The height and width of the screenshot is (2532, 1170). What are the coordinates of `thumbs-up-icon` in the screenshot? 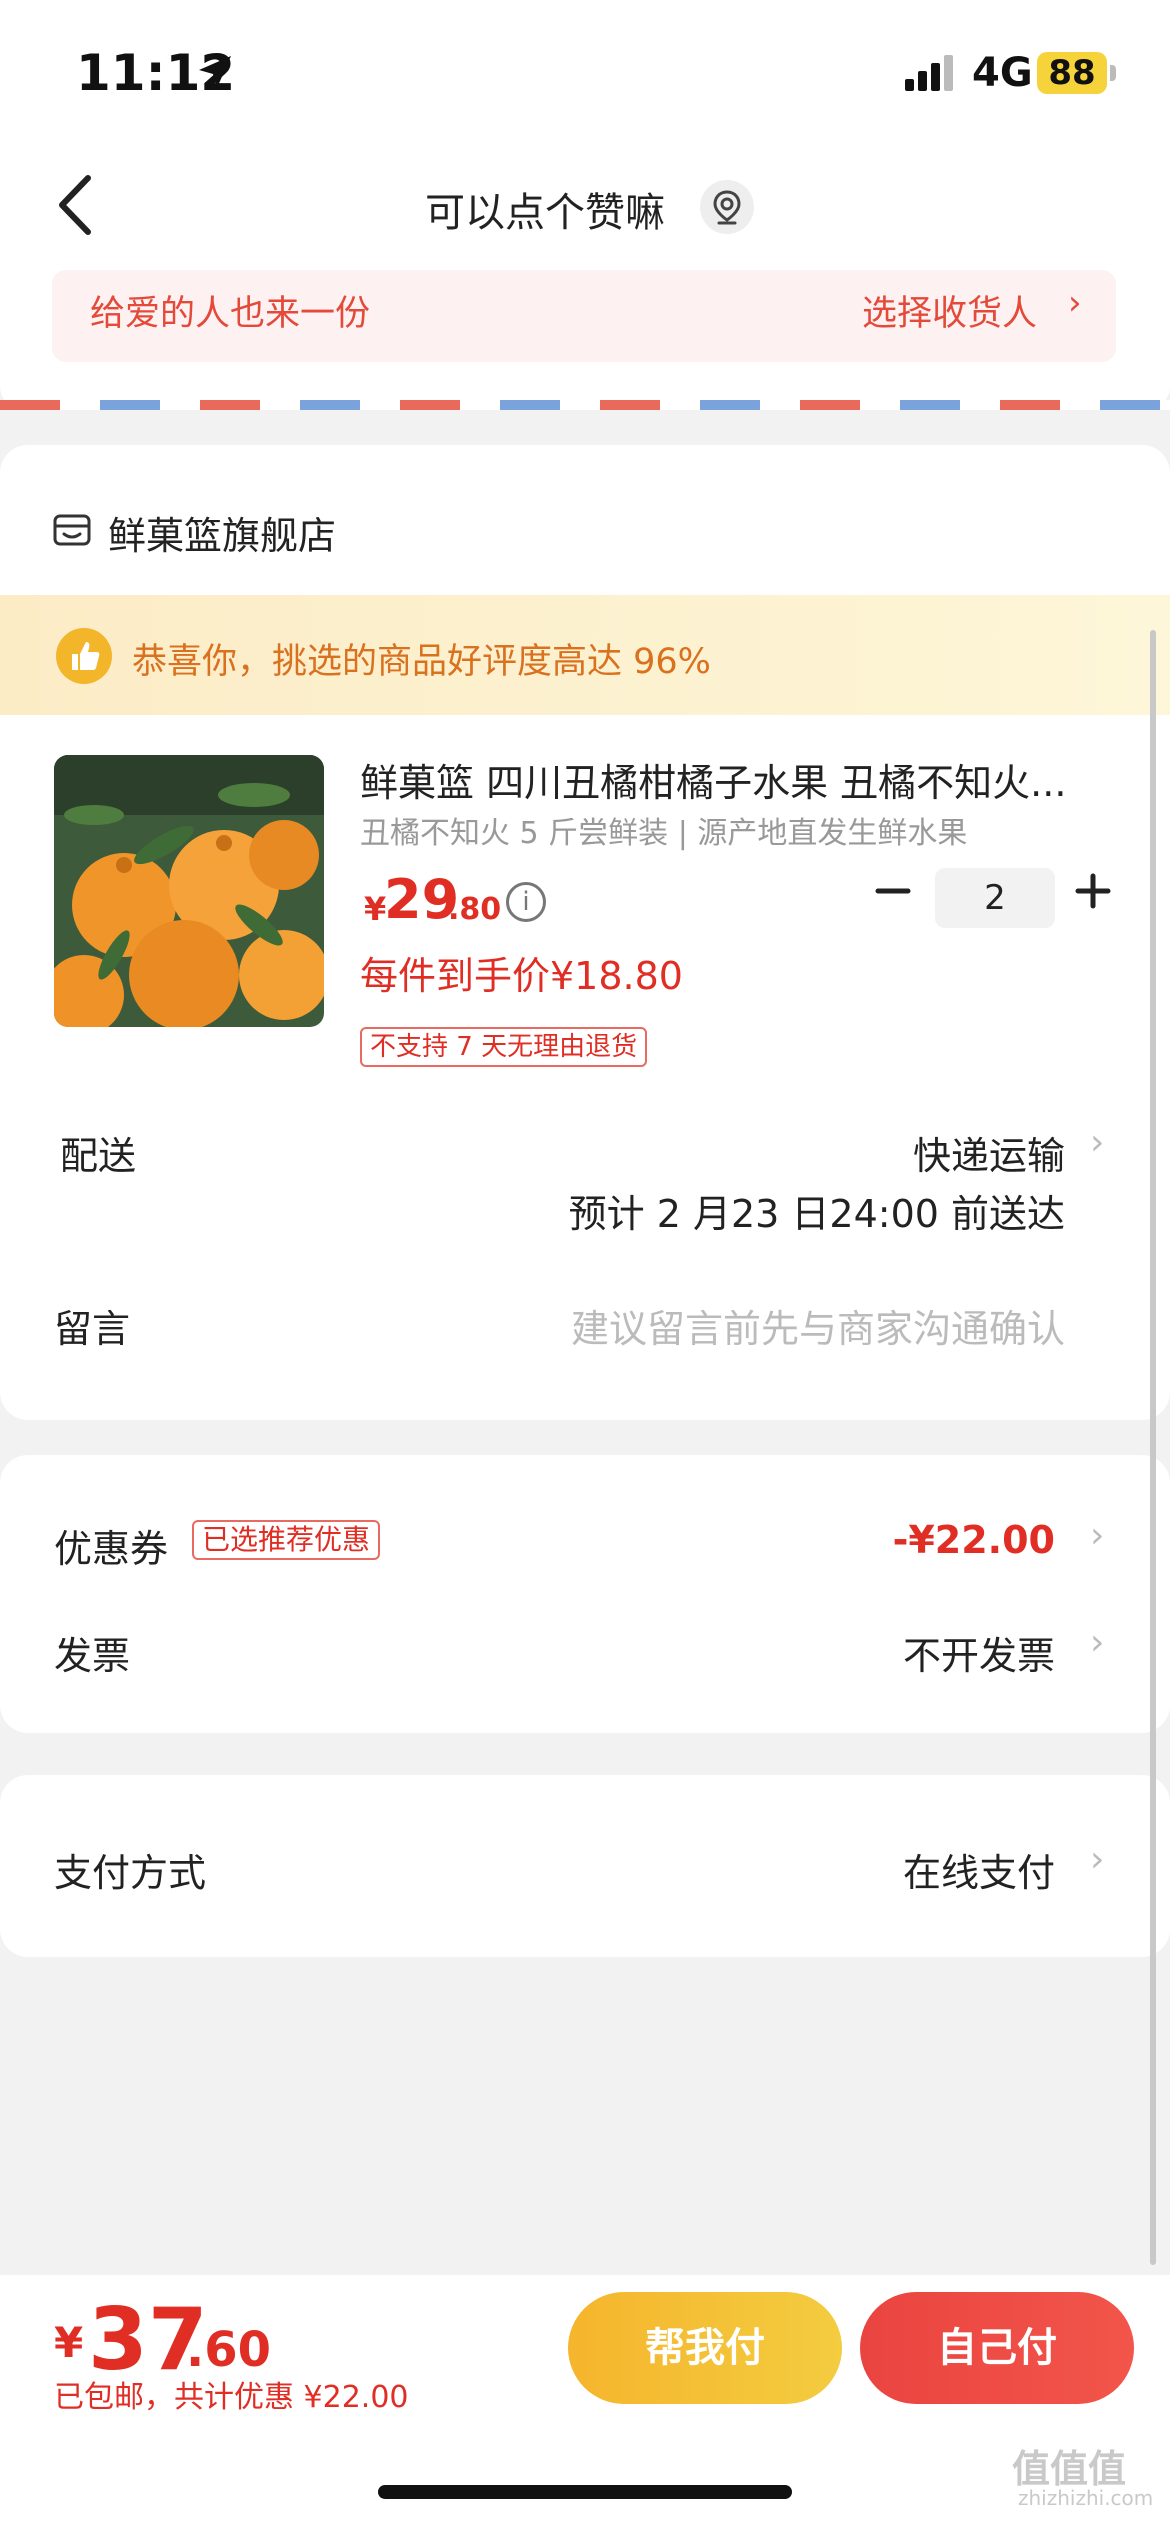 It's located at (84, 656).